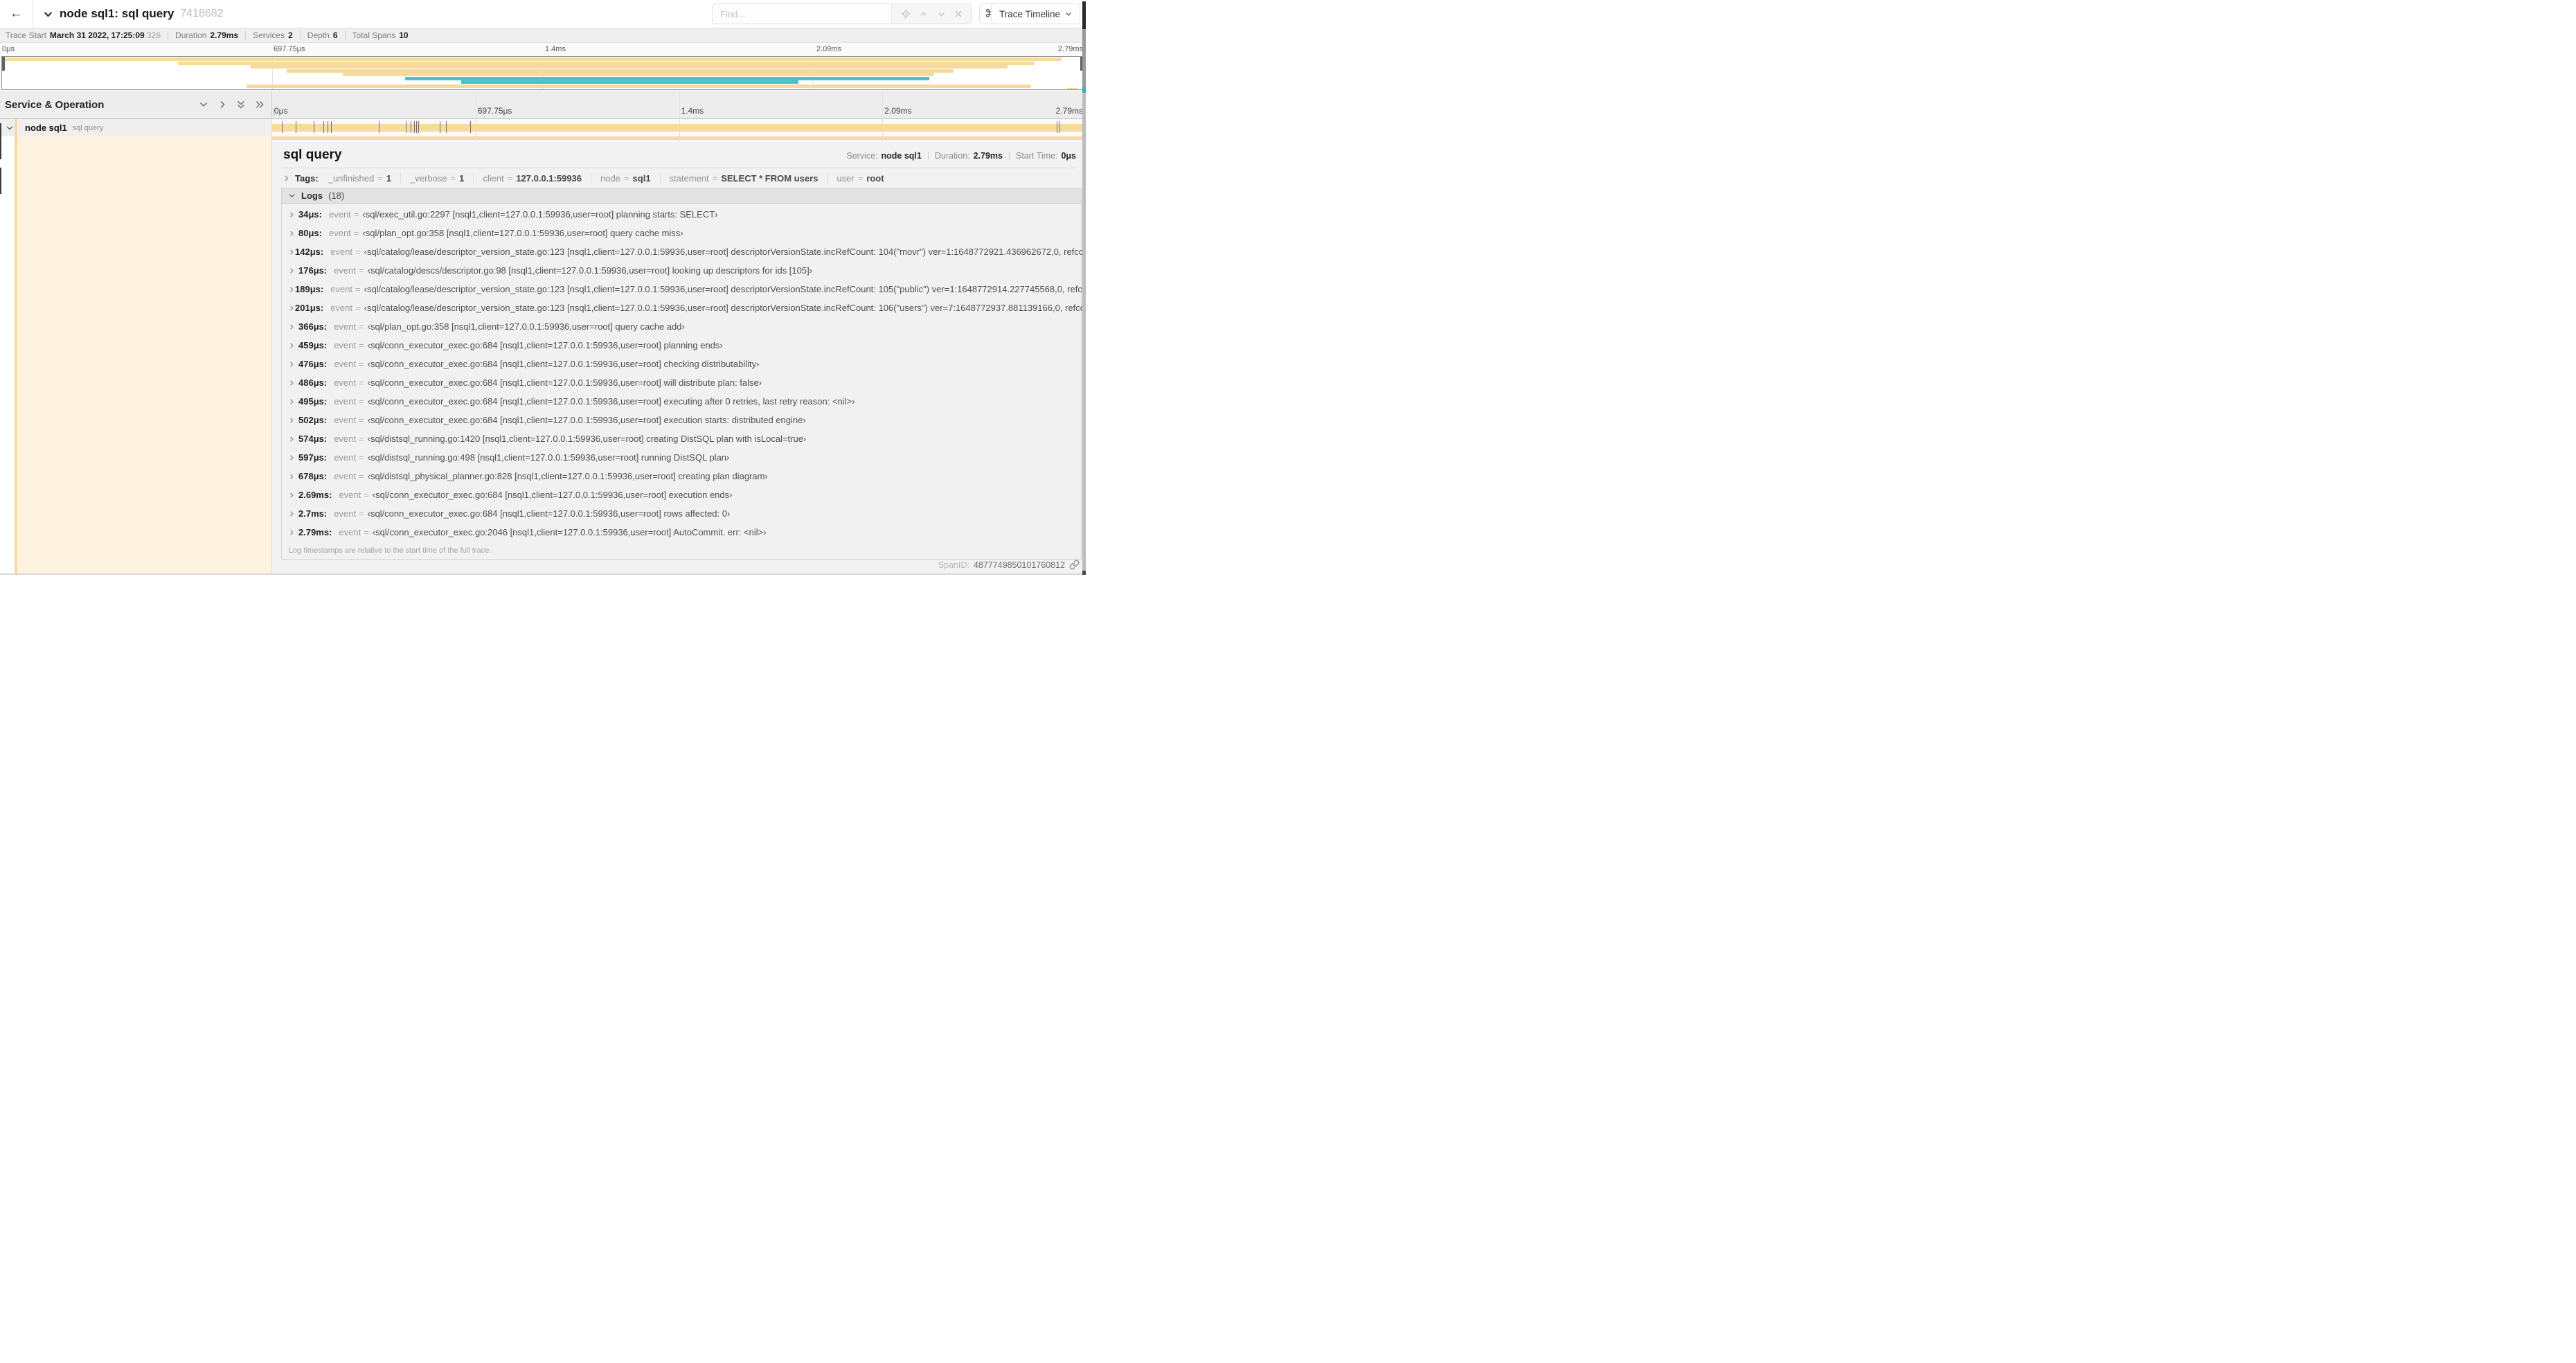 This screenshot has width=2576, height=1363. Describe the element at coordinates (1074, 565) in the screenshot. I see `deep-link-icon` at that location.